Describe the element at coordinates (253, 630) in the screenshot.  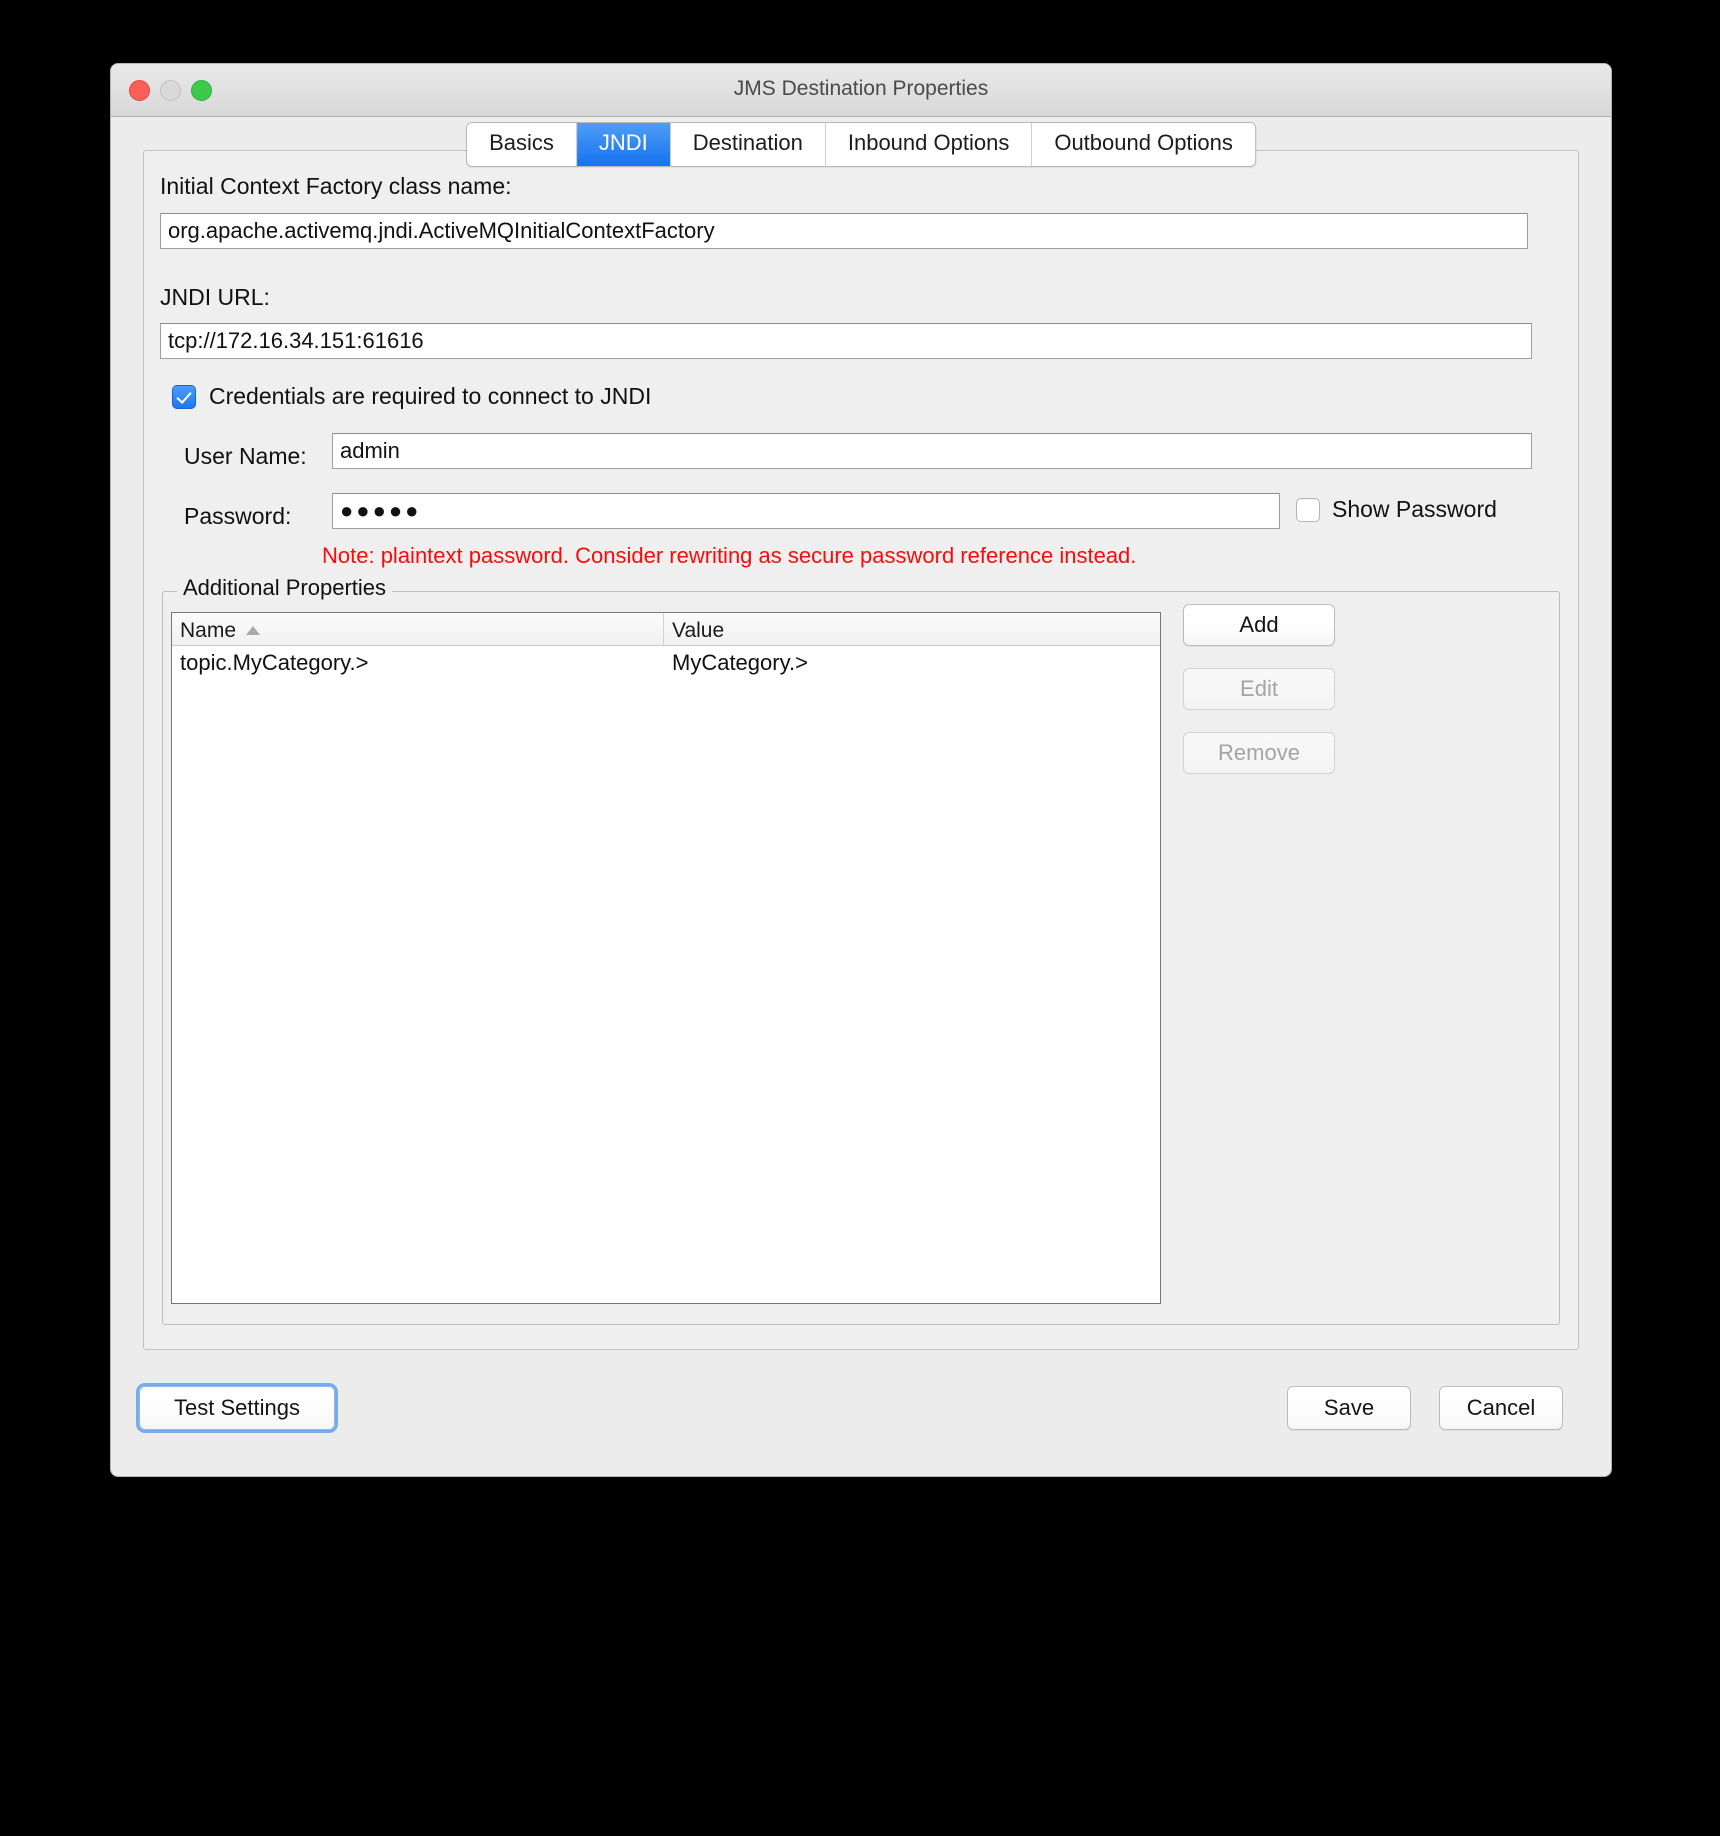
I see `sort-ascending-icon` at that location.